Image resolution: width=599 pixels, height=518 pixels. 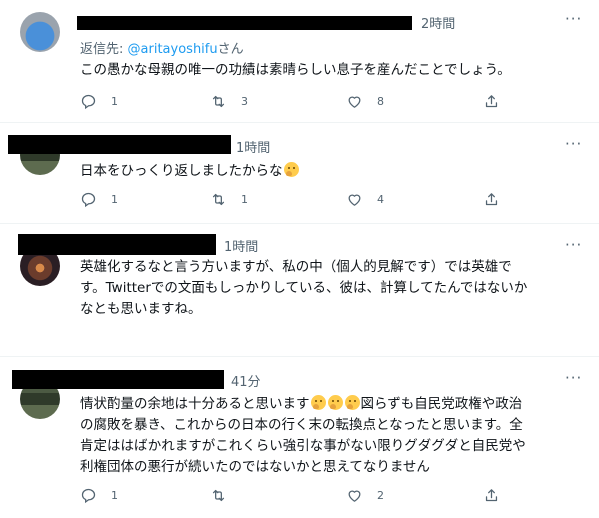 I want to click on tweet-text-line: 情状酌量の余地は十分あると思います 図らずも自民党政権や政治, so click(x=327, y=404).